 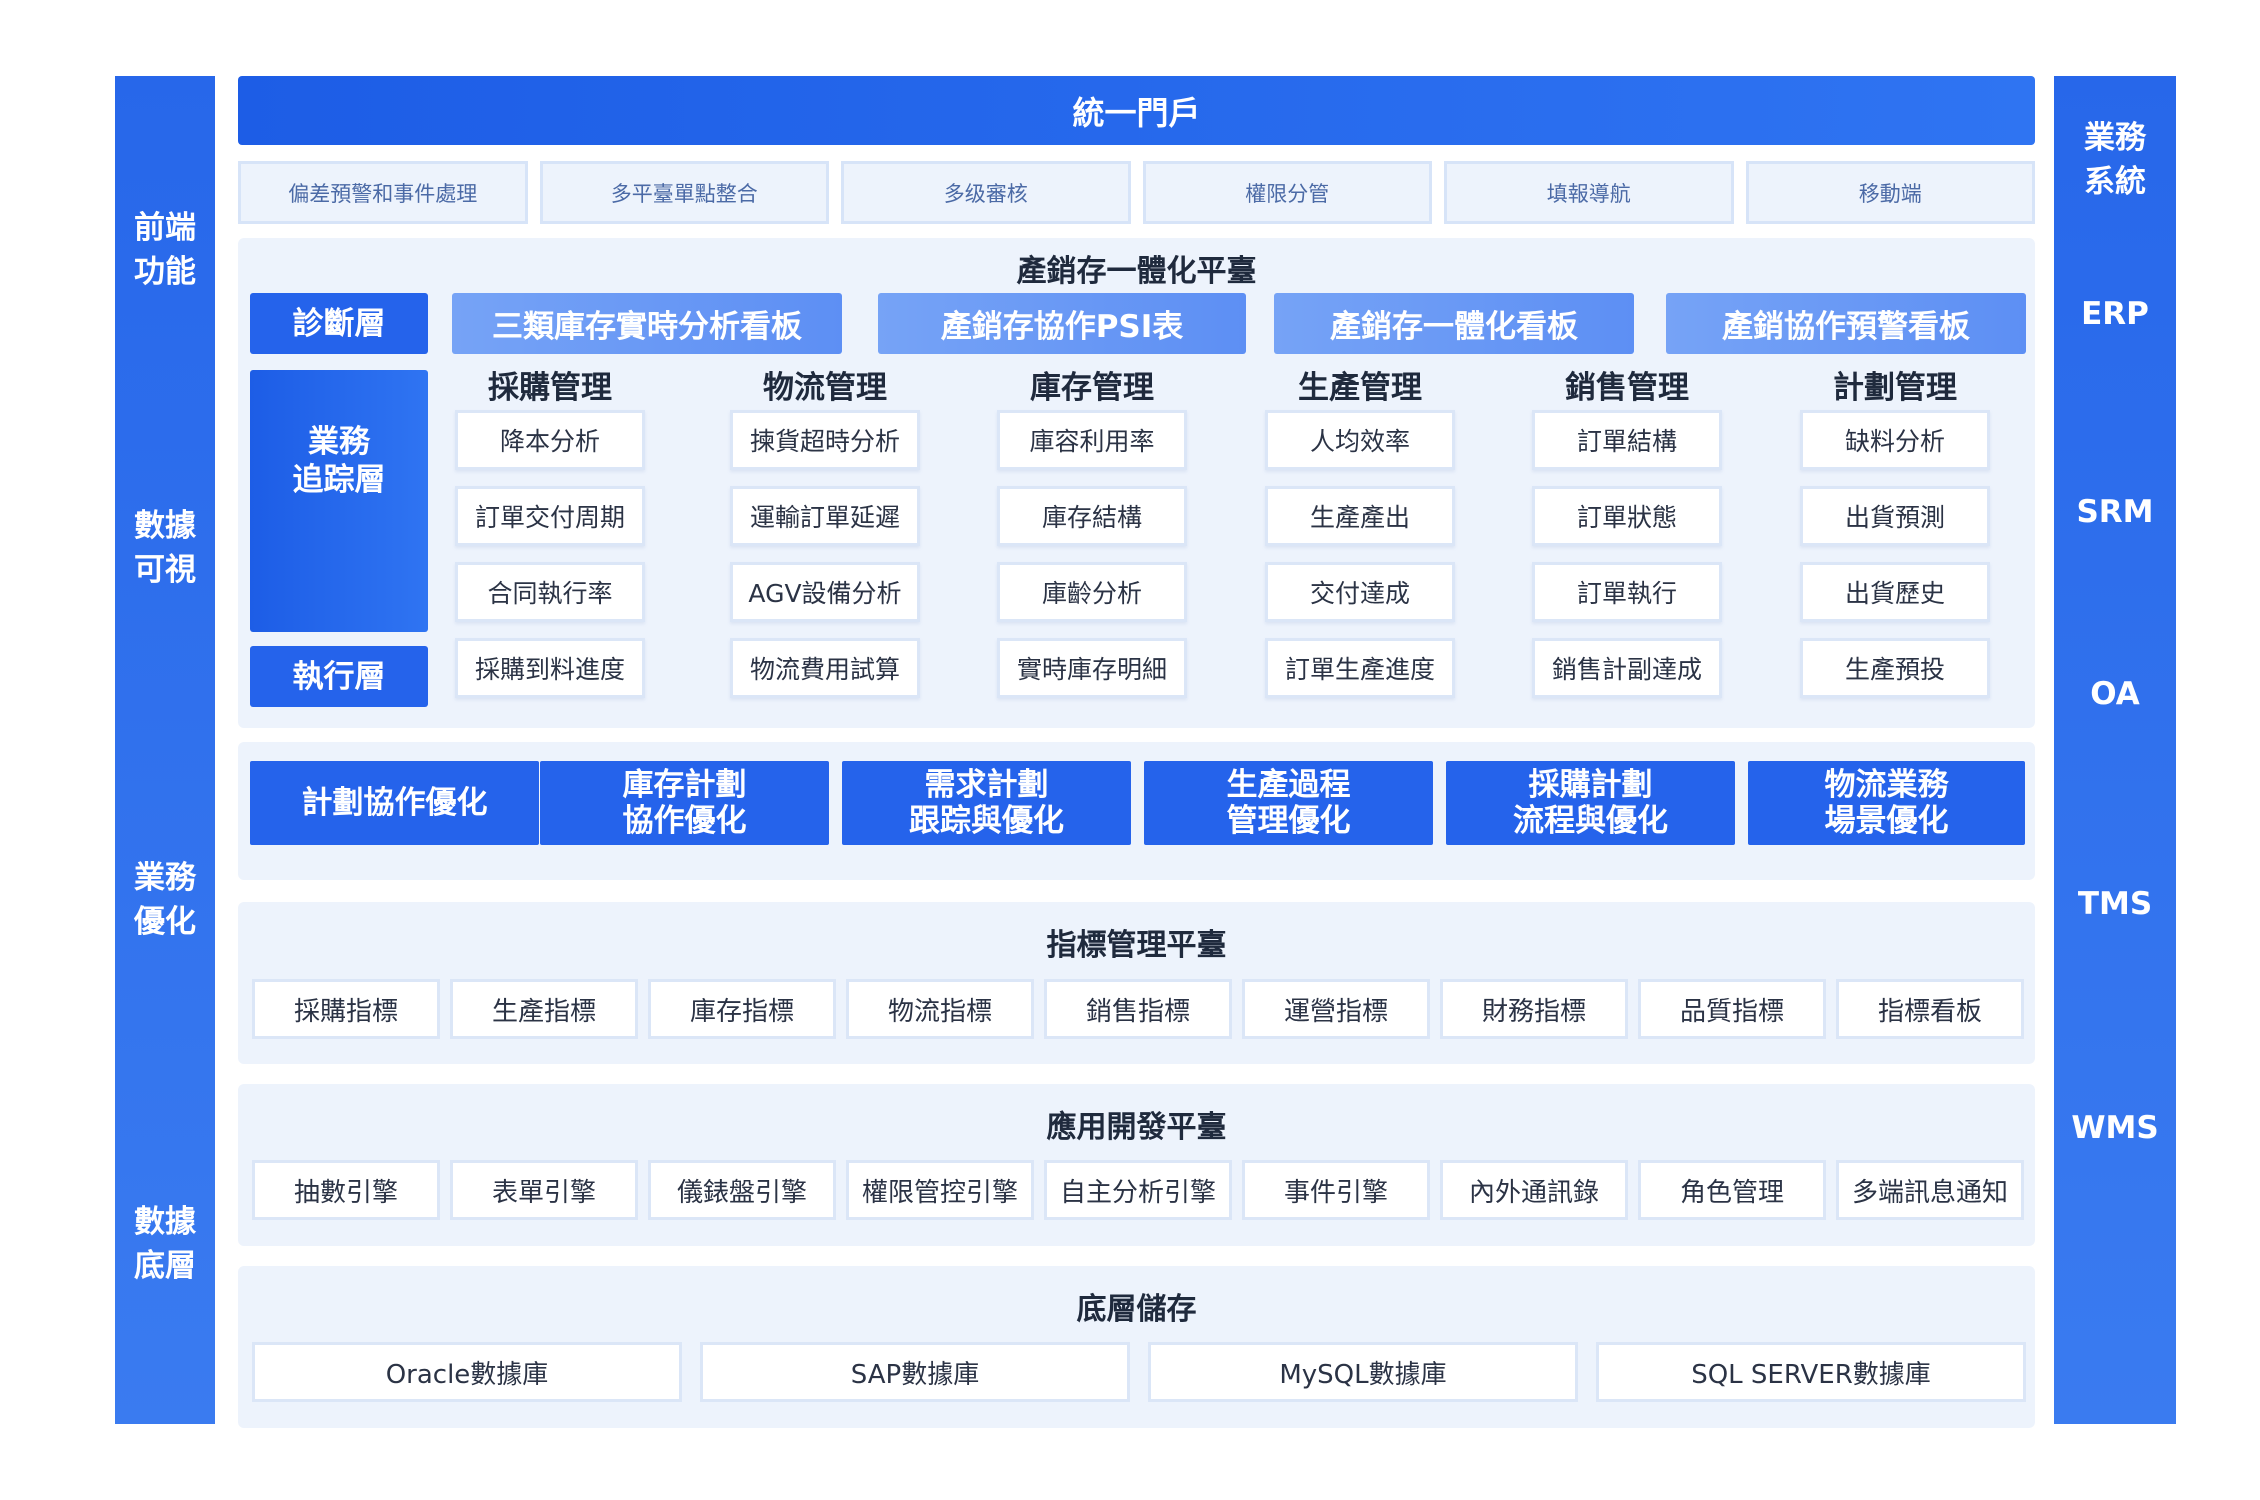 What do you see at coordinates (339, 501) in the screenshot?
I see `tracking-layer-label: 業務 追踪層` at bounding box center [339, 501].